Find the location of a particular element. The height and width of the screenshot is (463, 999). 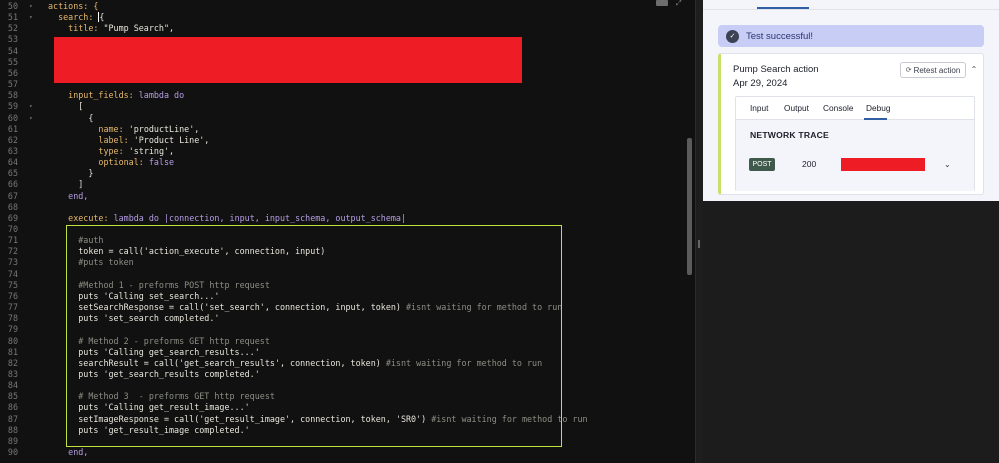

code-token: { is located at coordinates (101, 17).